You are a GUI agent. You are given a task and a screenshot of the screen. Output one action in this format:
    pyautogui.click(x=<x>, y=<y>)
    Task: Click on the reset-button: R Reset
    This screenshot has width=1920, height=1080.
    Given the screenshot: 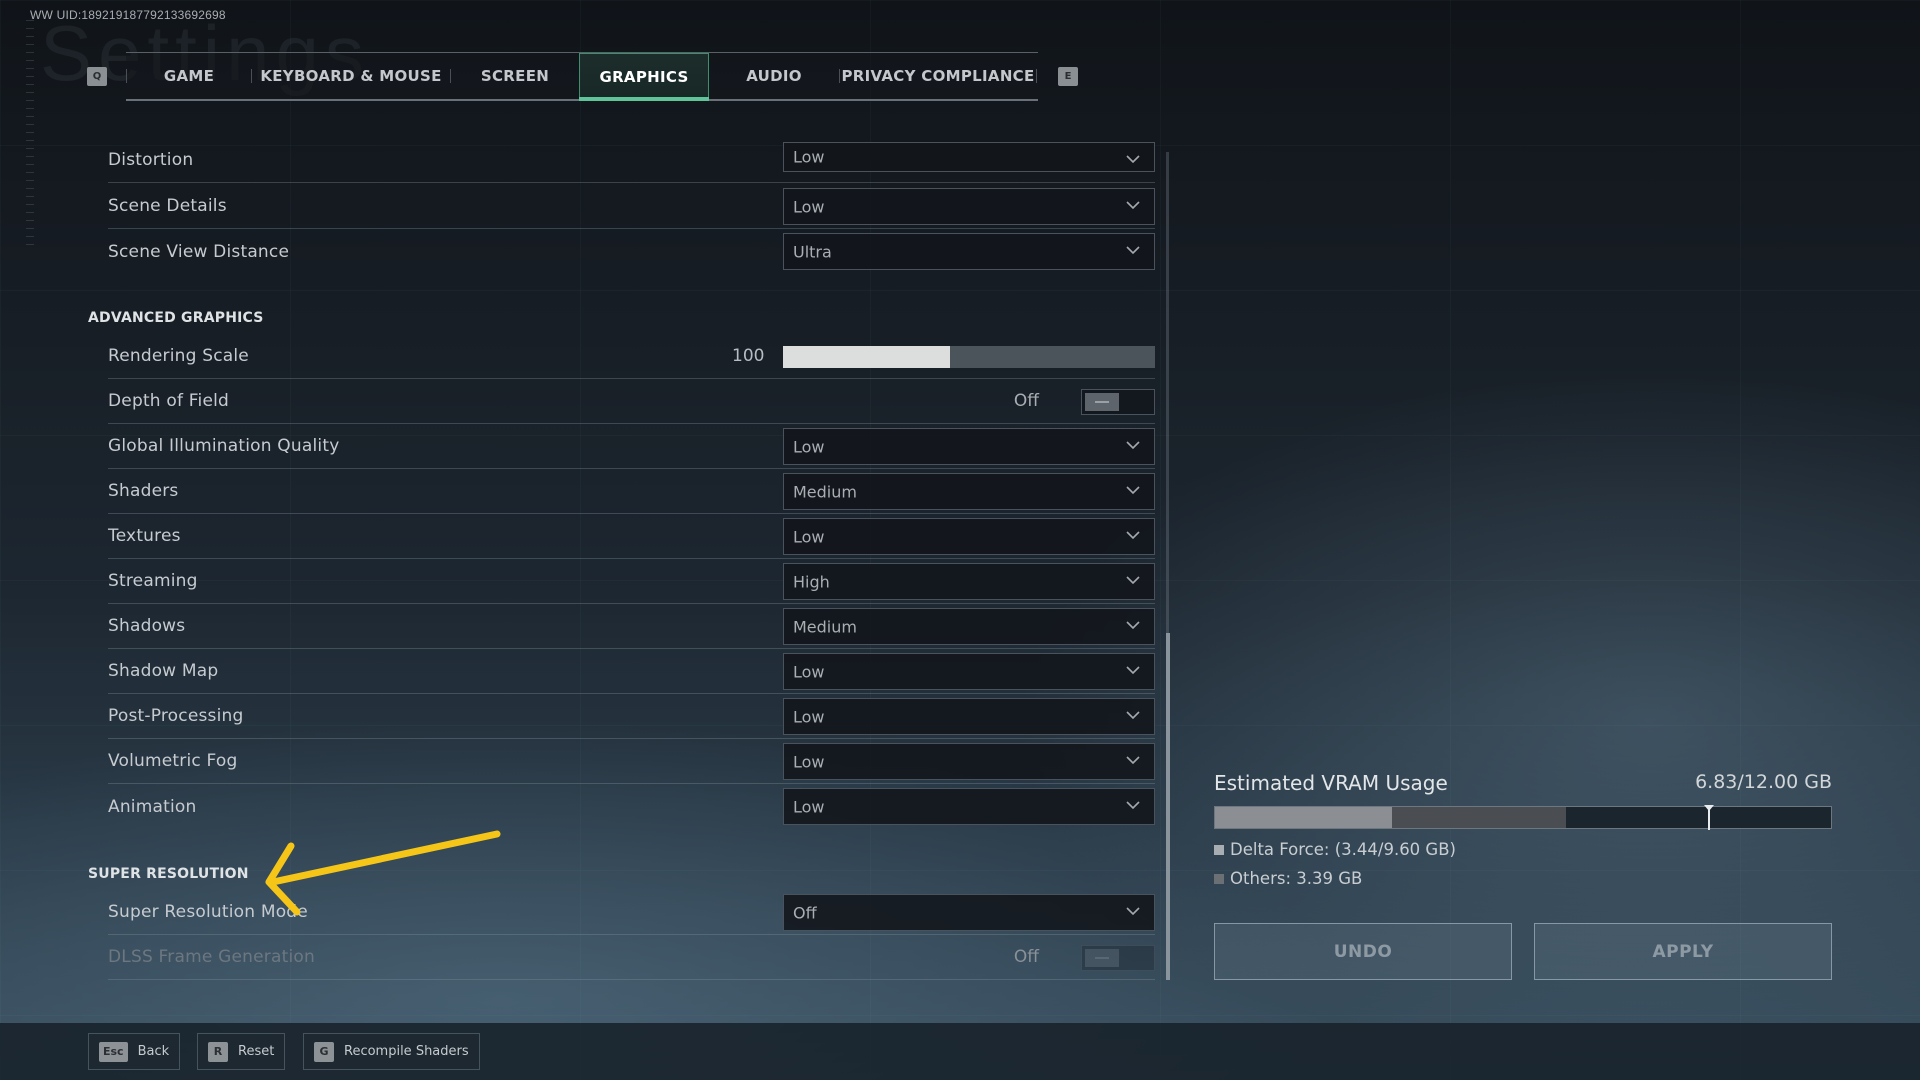 What is the action you would take?
    pyautogui.click(x=241, y=1051)
    